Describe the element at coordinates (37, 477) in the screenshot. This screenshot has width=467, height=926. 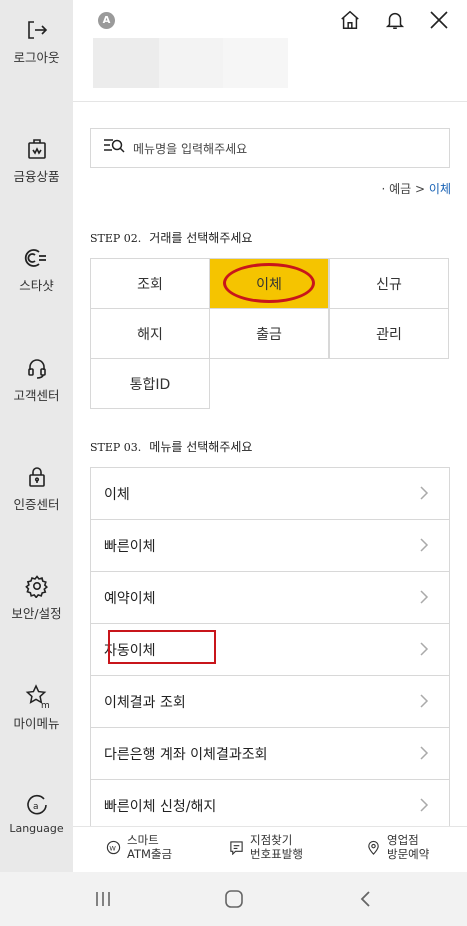
I see `lock-icon` at that location.